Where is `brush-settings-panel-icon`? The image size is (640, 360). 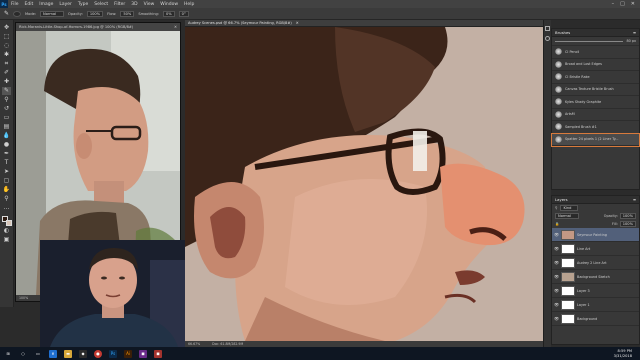
brush-settings-panel-icon is located at coordinates (547, 38).